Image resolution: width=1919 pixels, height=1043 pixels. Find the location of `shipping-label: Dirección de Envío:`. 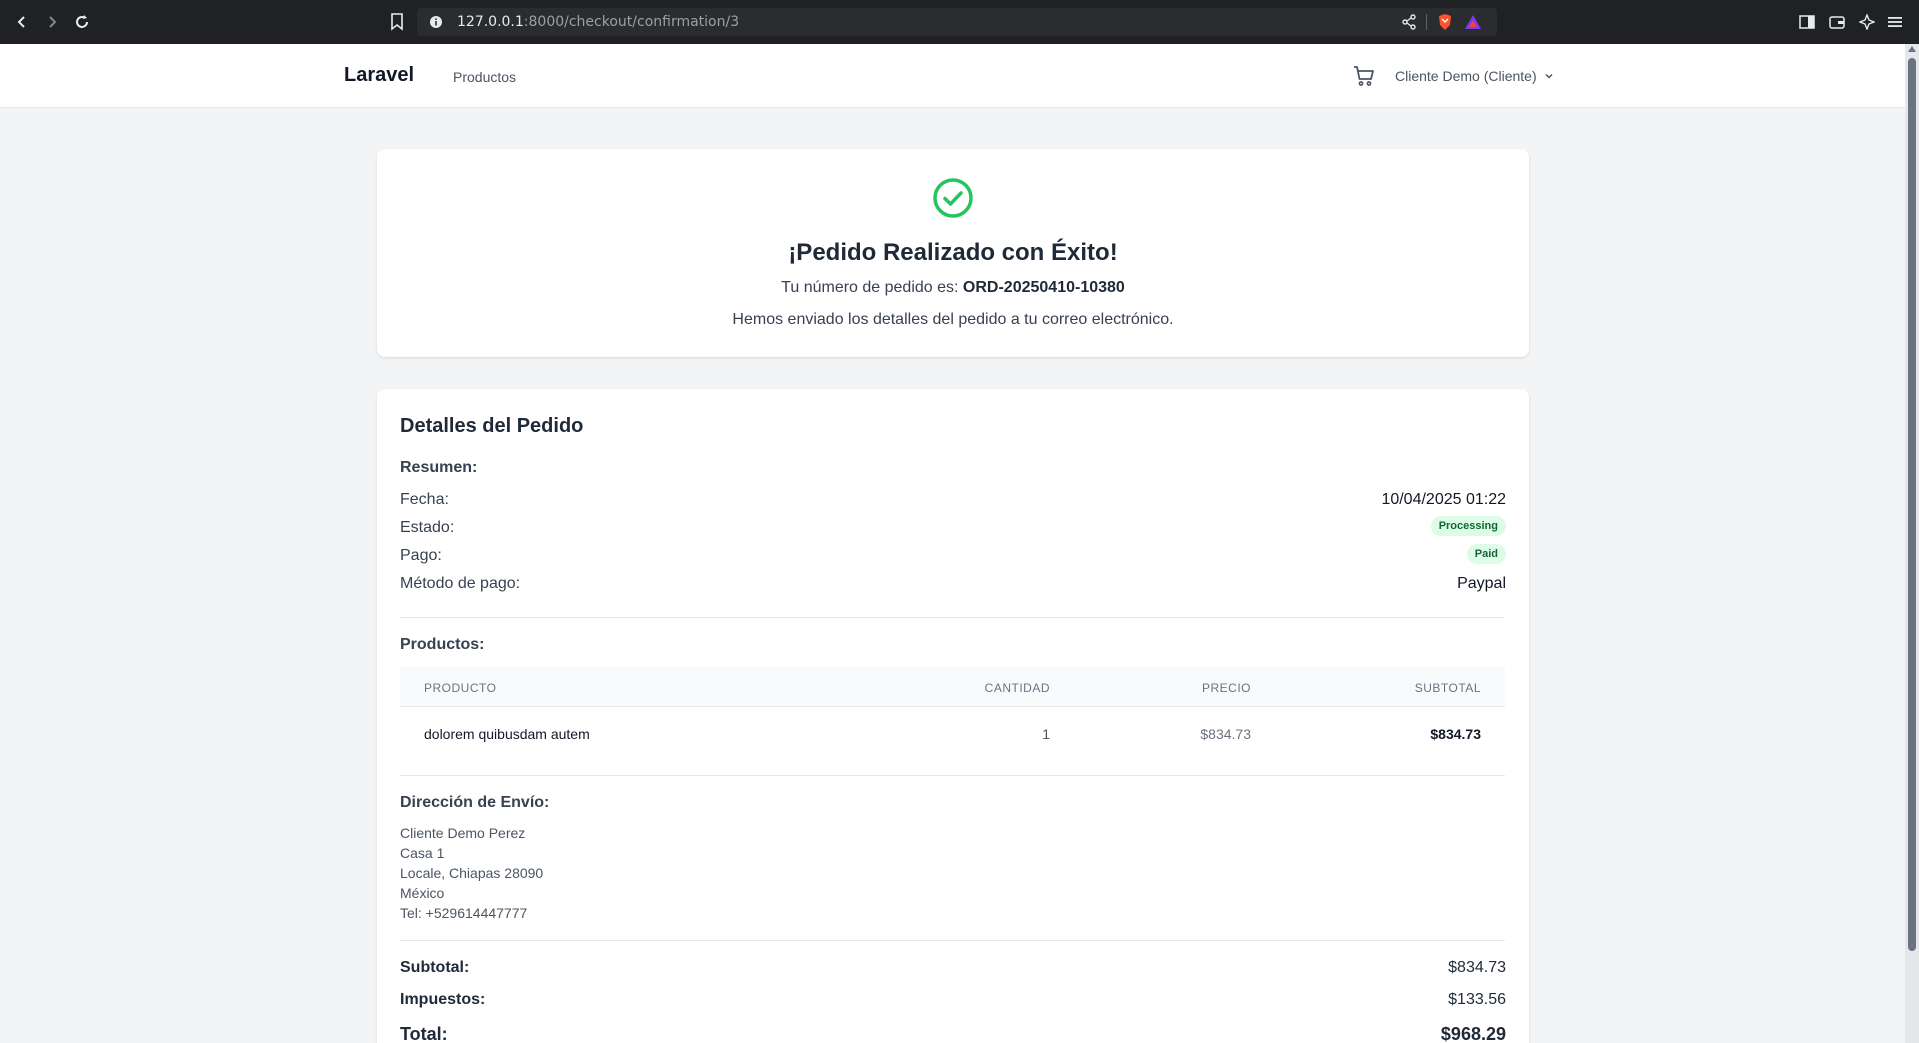

shipping-label: Dirección de Envío: is located at coordinates (475, 802).